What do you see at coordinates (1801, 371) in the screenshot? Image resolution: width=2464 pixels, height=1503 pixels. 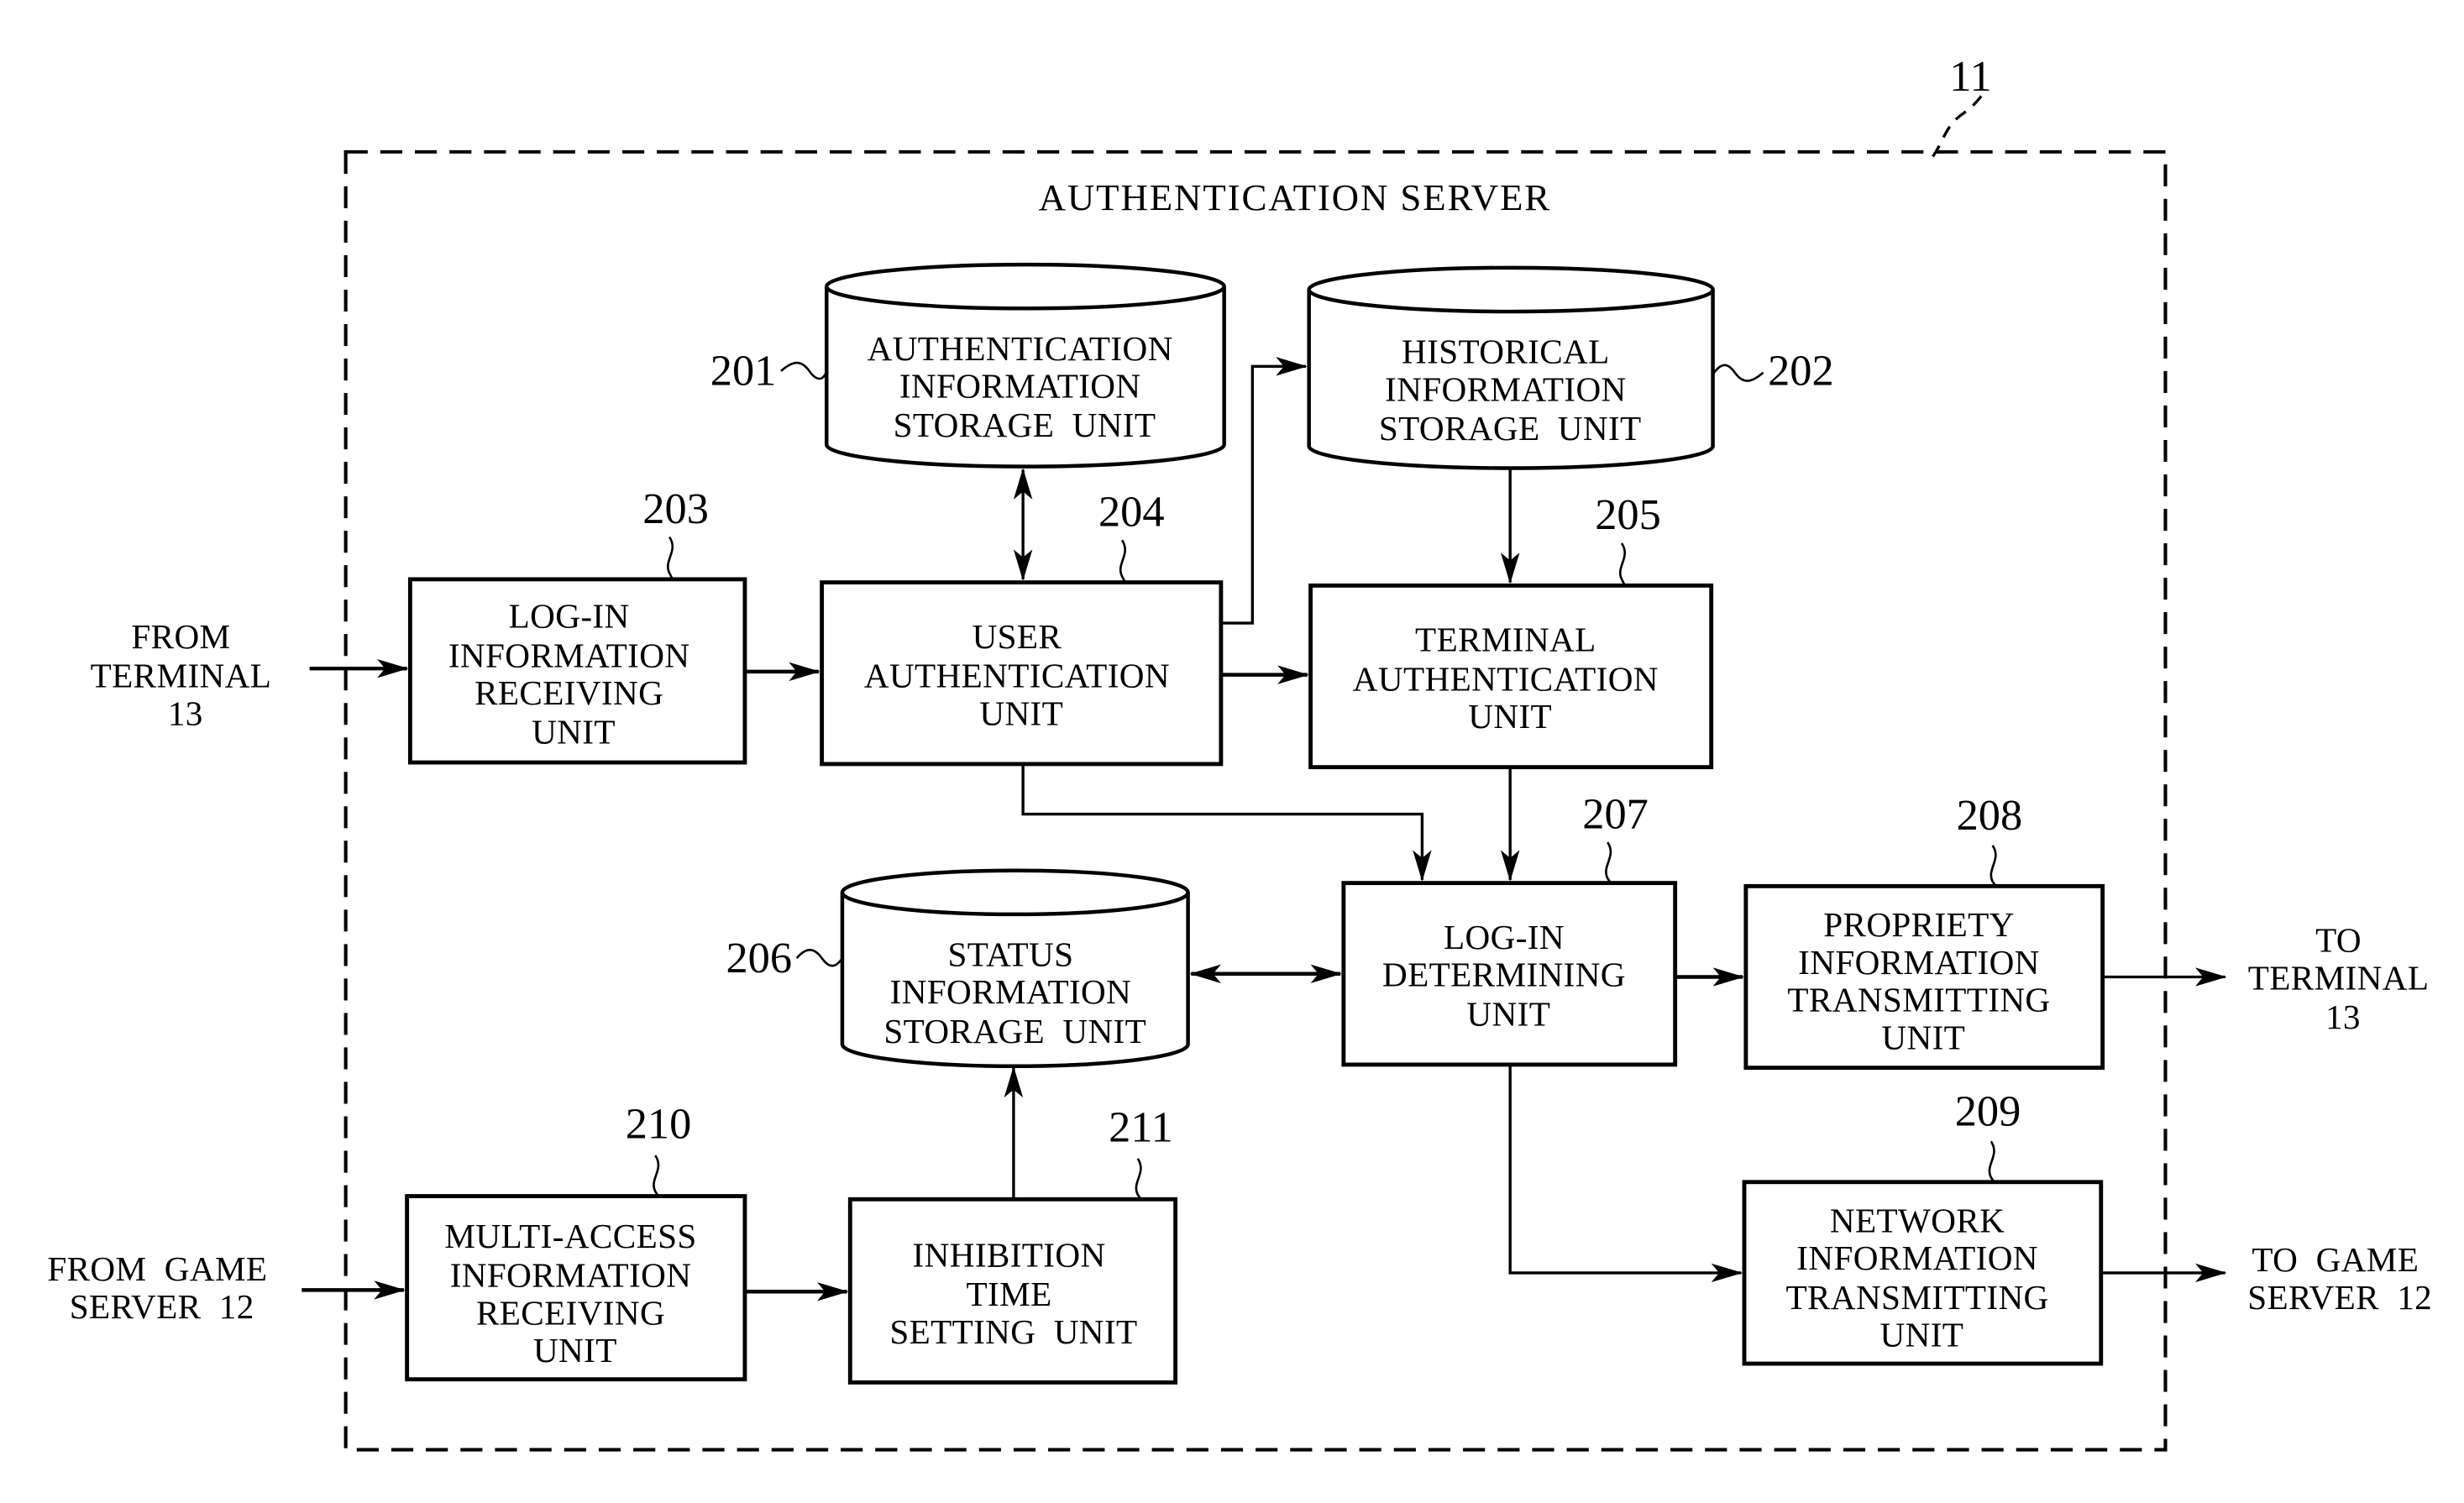 I see `reference-number: 202` at bounding box center [1801, 371].